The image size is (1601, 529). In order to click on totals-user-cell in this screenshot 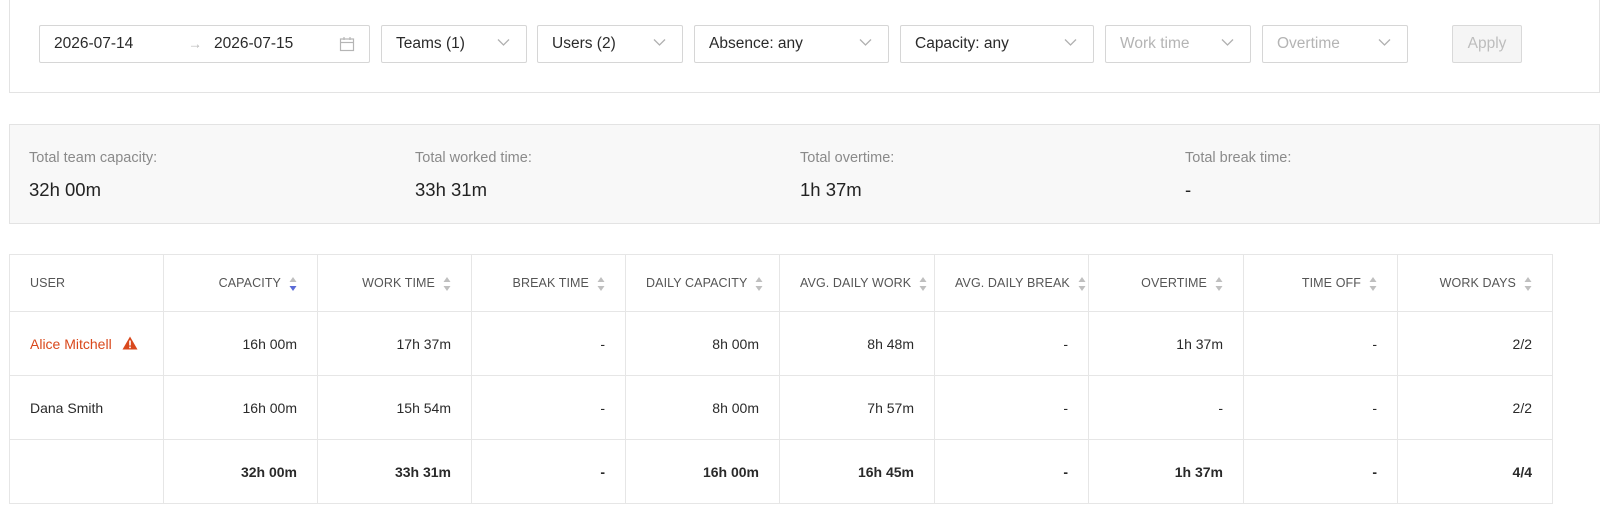, I will do `click(86, 471)`.